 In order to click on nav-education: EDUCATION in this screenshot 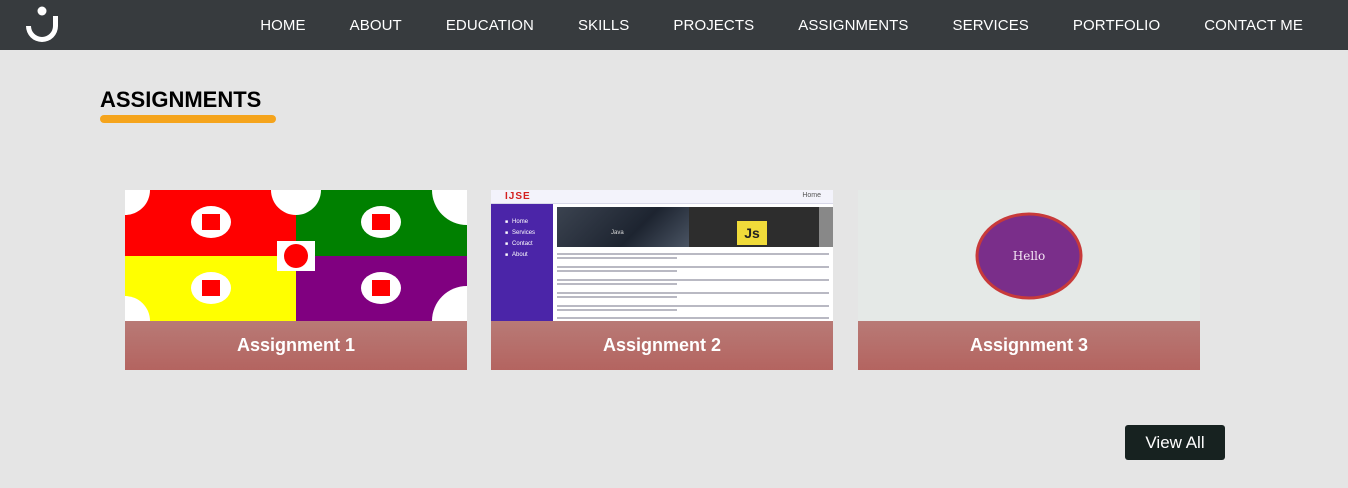, I will do `click(490, 25)`.